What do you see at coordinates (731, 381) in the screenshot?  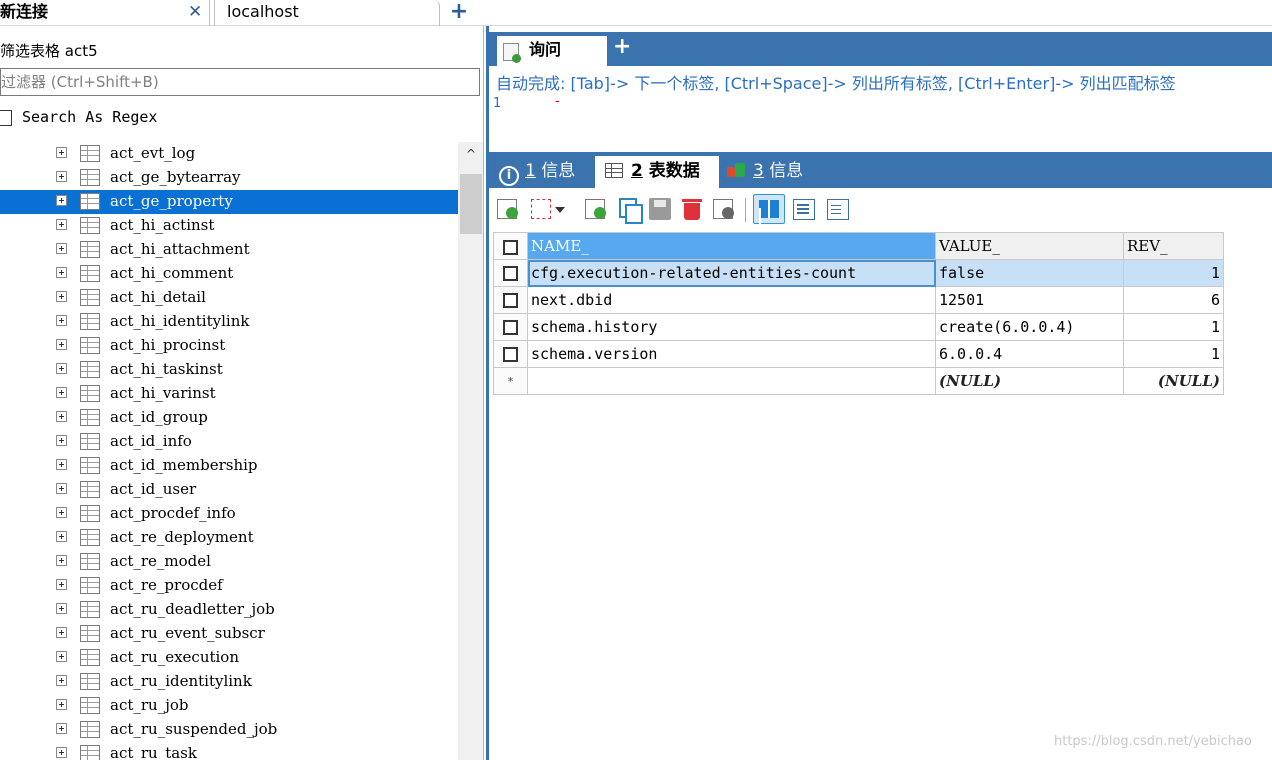 I see `cell-name` at bounding box center [731, 381].